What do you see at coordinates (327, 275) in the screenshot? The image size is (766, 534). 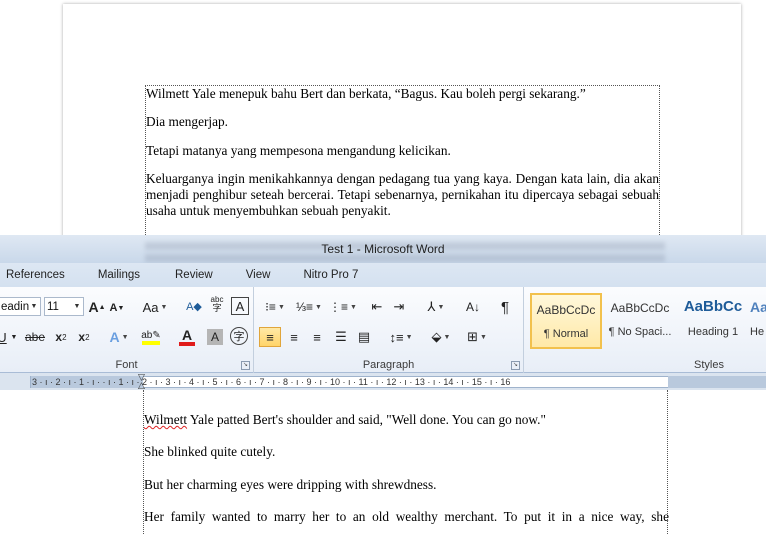 I see `tab-nitro-pro: Nitro Pro 7` at bounding box center [327, 275].